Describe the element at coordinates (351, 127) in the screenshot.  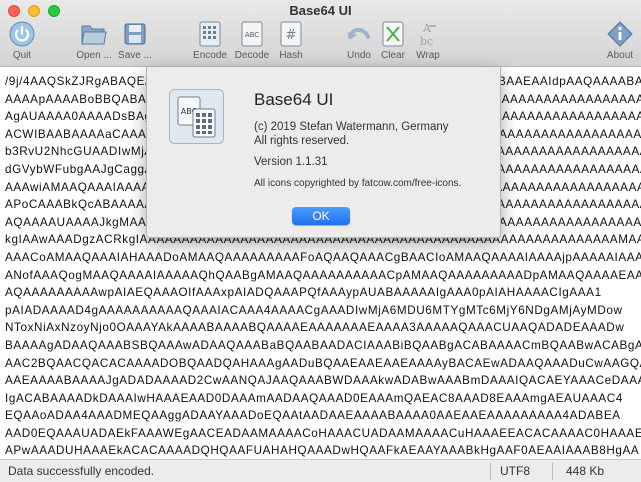
I see `dialog-copyright: (c) 2019 Stefan Watermann, Germany` at that location.